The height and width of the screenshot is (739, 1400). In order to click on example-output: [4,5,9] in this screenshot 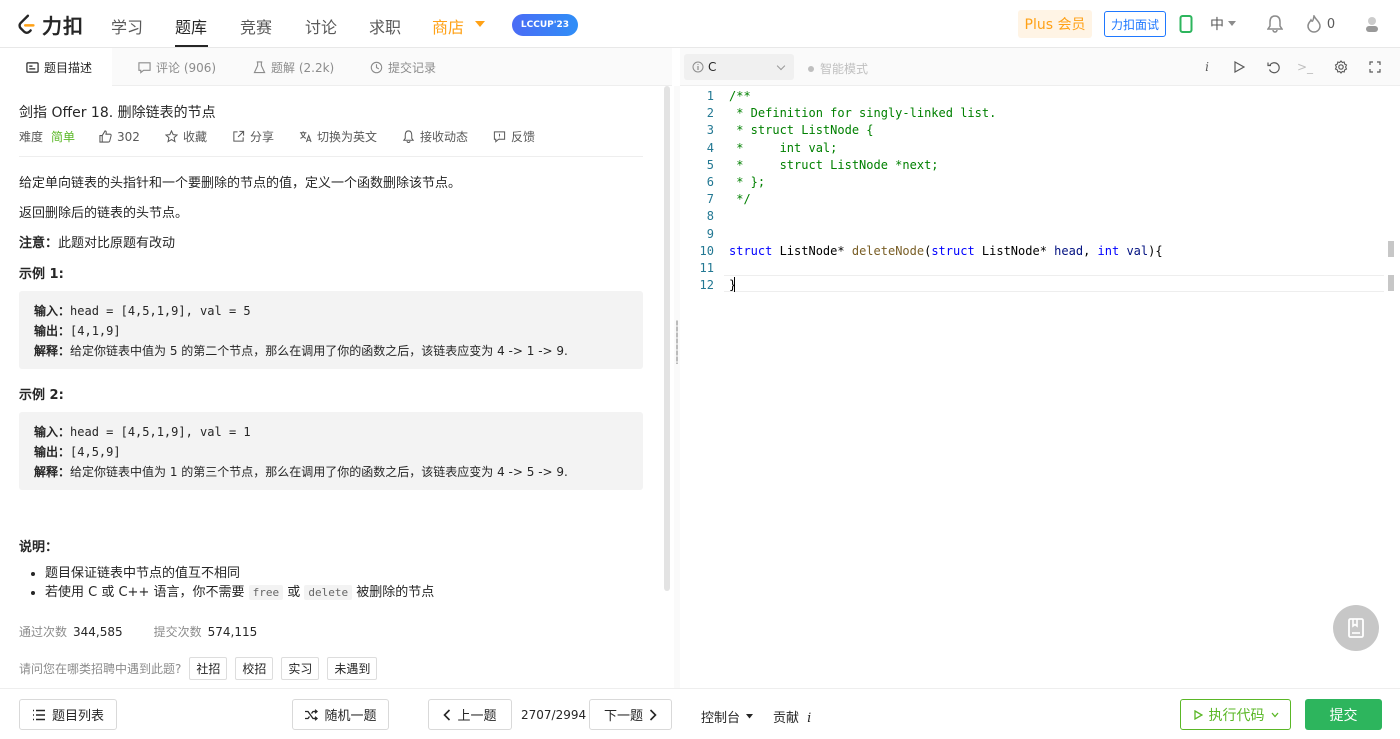, I will do `click(95, 452)`.